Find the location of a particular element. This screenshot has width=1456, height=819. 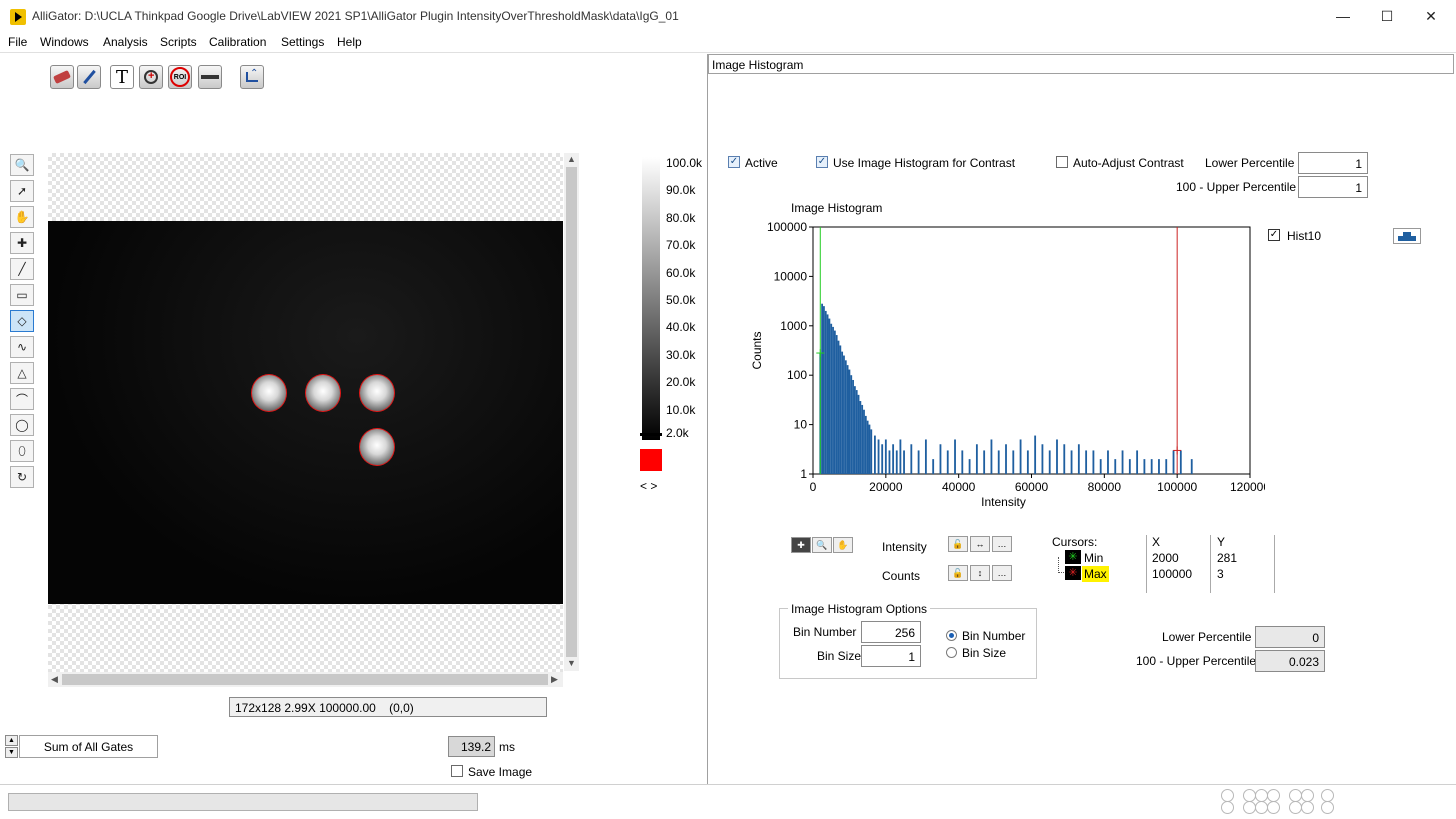

pan-tool: ✋ is located at coordinates (22, 217).